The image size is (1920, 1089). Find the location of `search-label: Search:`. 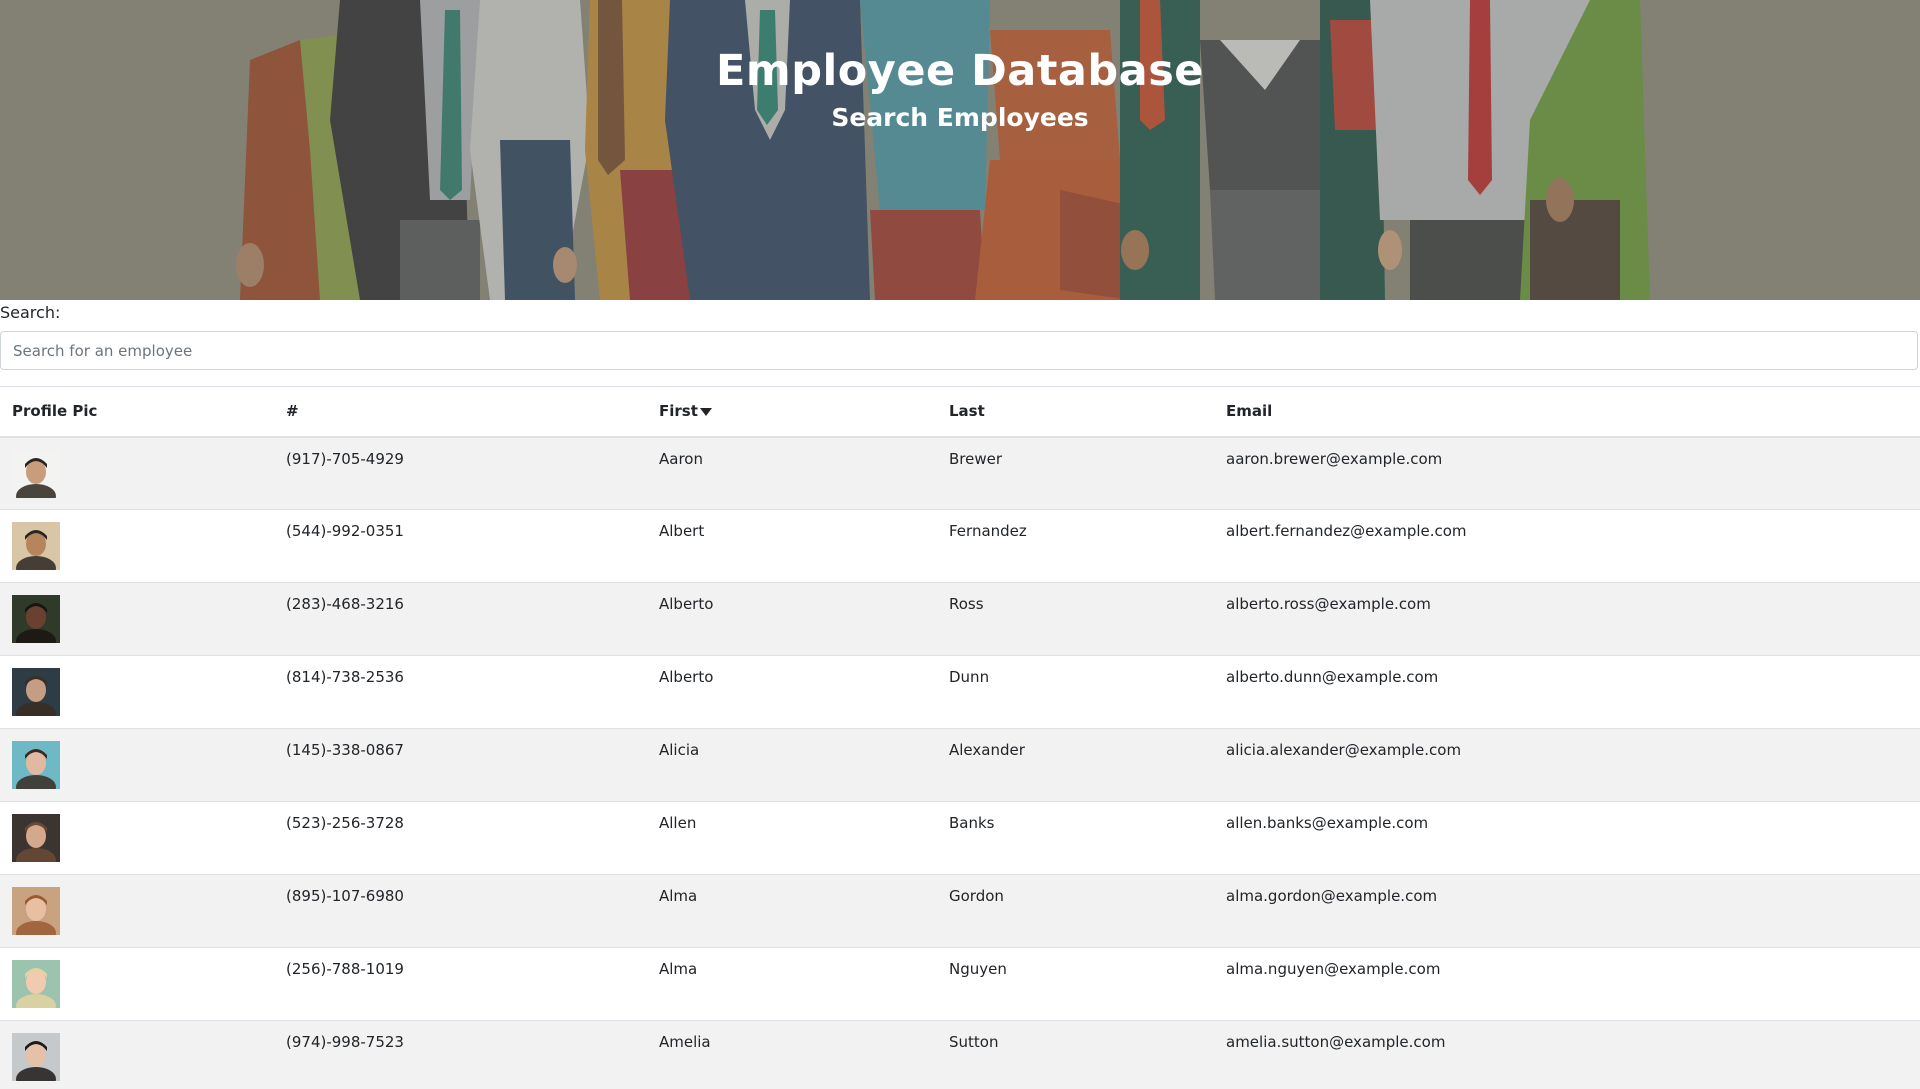

search-label: Search: is located at coordinates (30, 312).